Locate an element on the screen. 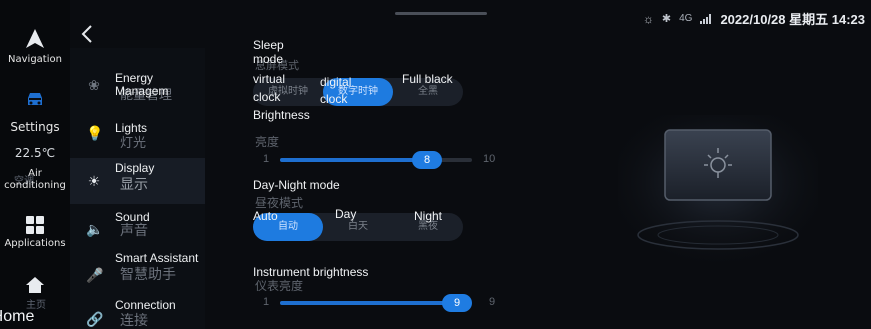  chevron-left-icon is located at coordinates (86, 34).